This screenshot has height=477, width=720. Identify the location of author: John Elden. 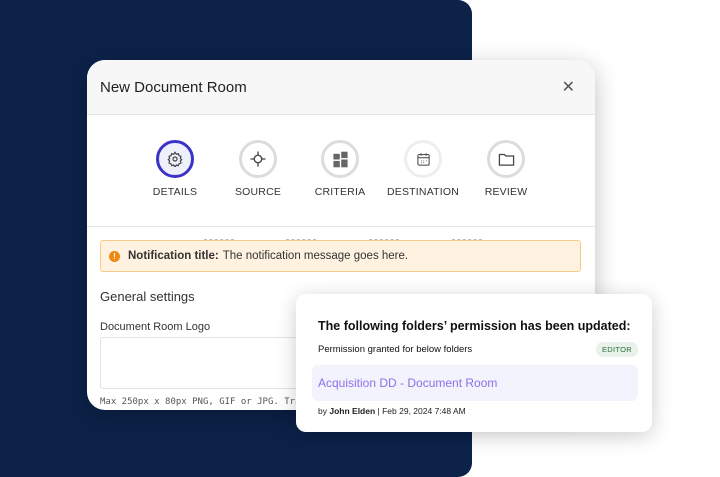
(352, 411).